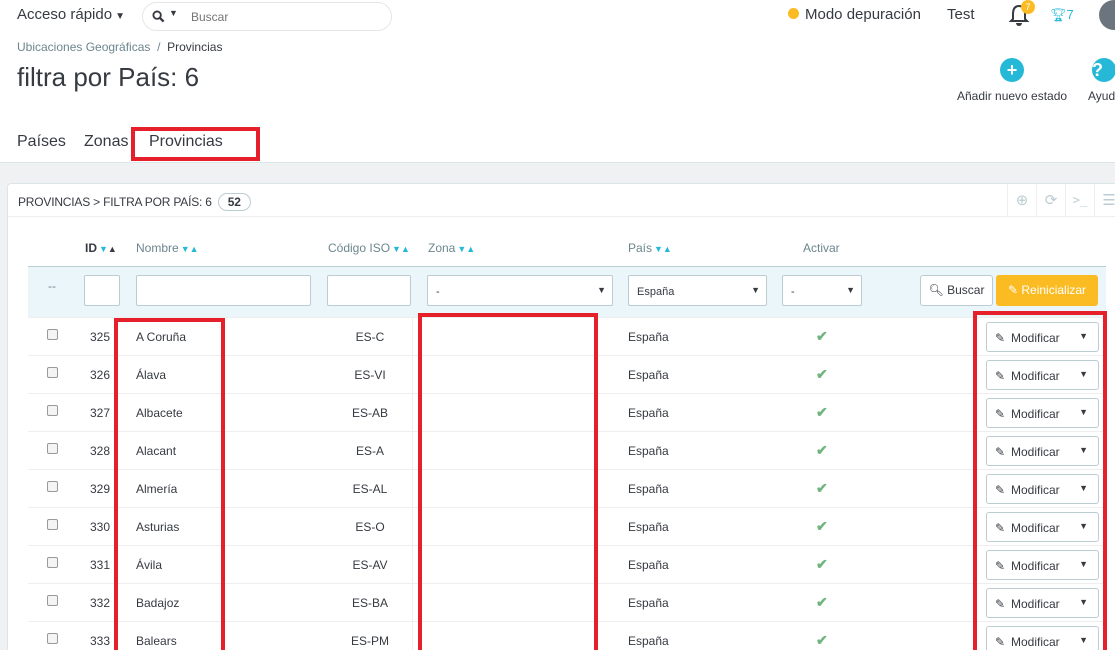 The width and height of the screenshot is (1115, 650). What do you see at coordinates (822, 290) in the screenshot?
I see `filter-active-select: - ▼` at bounding box center [822, 290].